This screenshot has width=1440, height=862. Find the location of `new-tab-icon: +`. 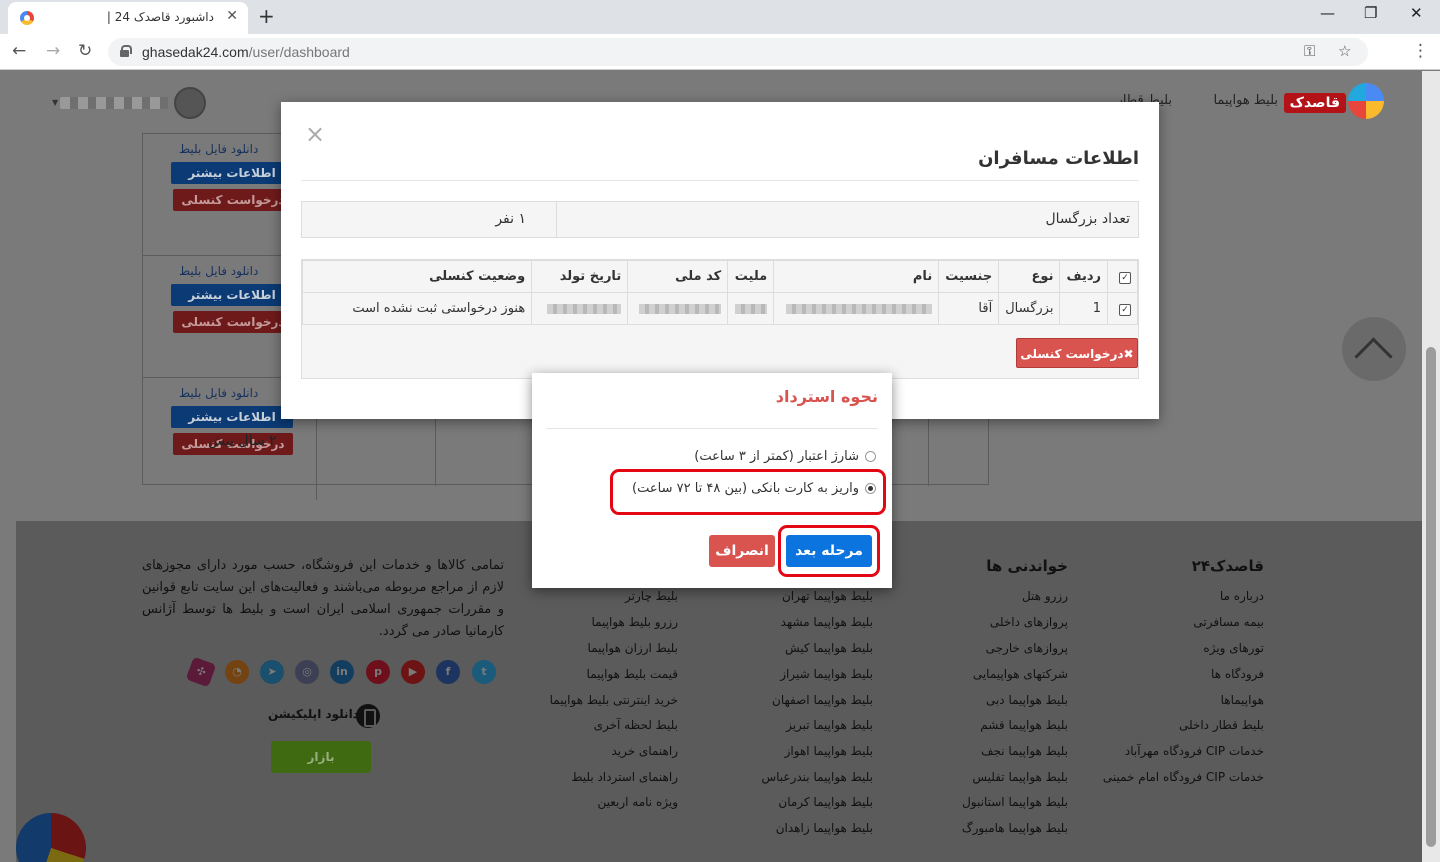

new-tab-icon: + is located at coordinates (266, 16).